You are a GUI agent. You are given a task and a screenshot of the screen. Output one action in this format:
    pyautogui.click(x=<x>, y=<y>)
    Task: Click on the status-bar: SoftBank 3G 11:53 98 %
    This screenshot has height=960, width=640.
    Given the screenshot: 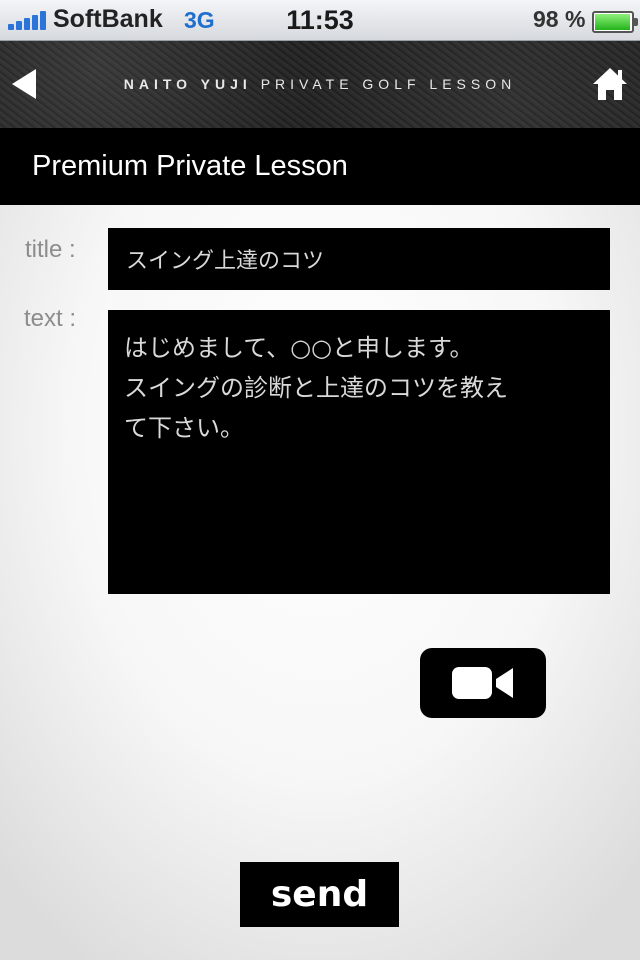 What is the action you would take?
    pyautogui.click(x=320, y=20)
    